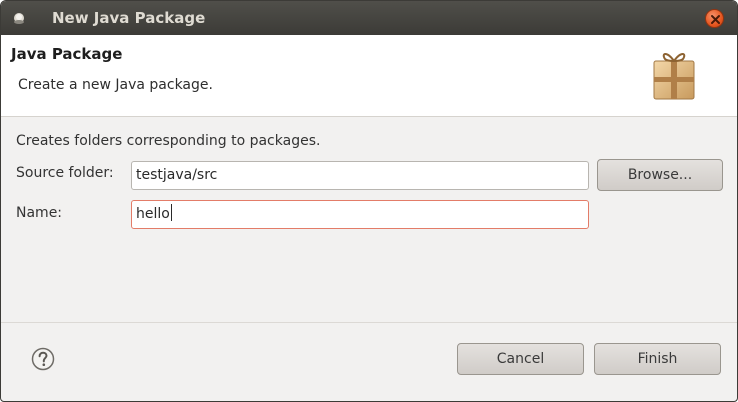 The image size is (738, 402). I want to click on help-icon, so click(43, 359).